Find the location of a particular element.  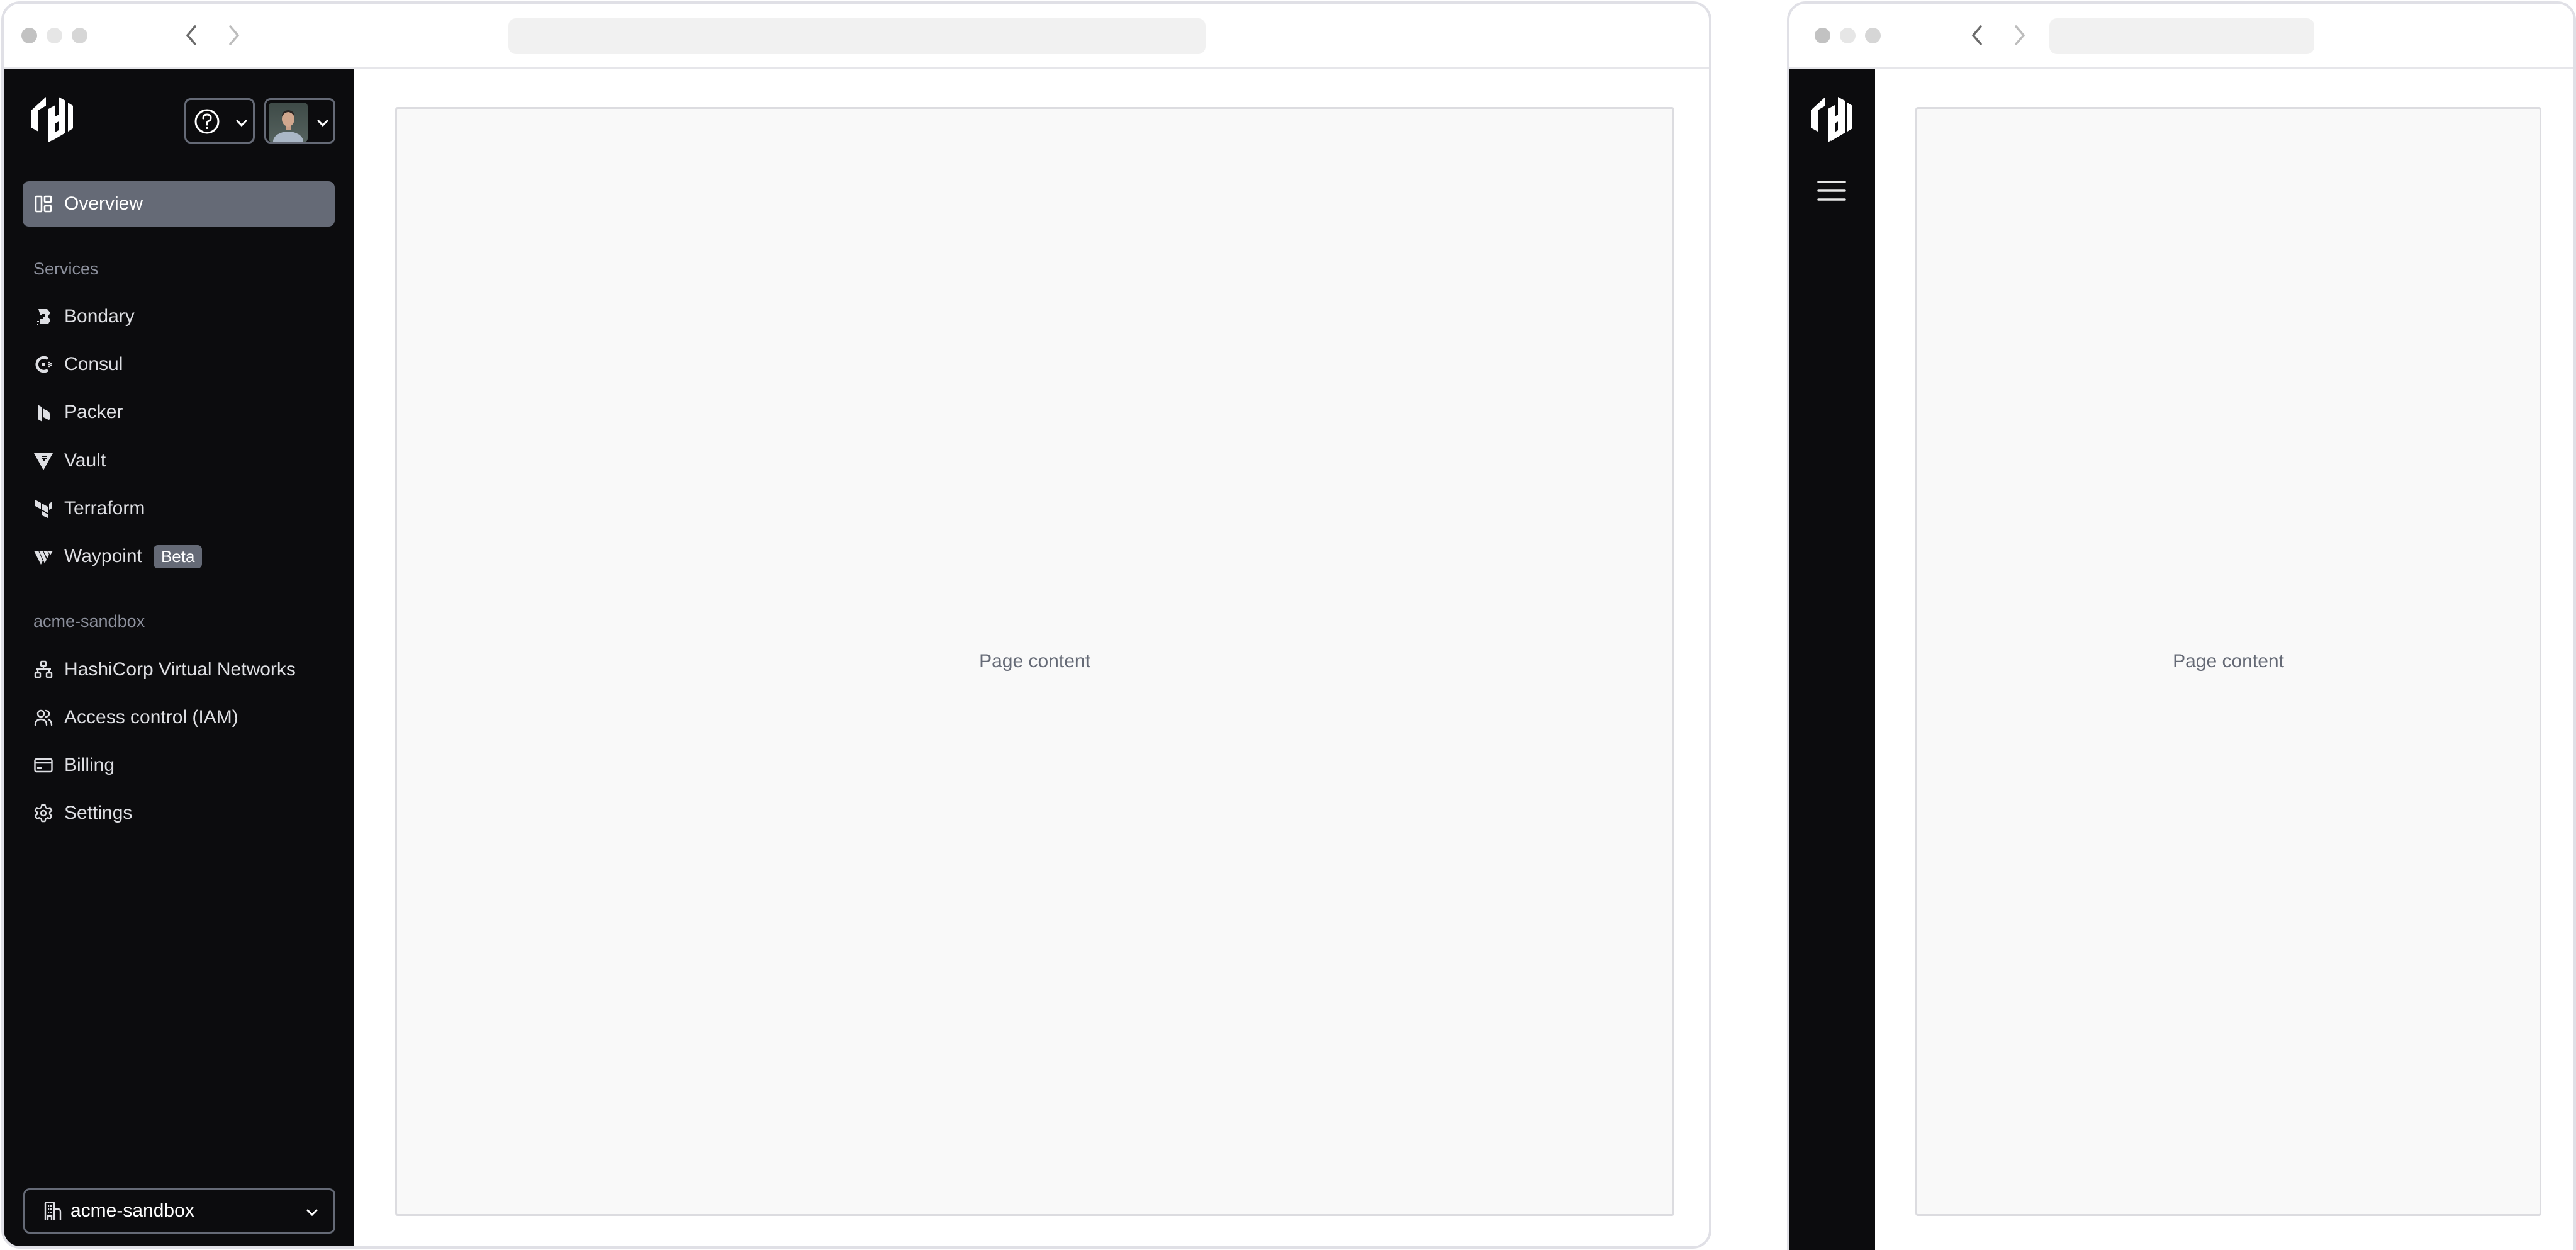

sidebar-item-vault: Vault is located at coordinates (179, 460).